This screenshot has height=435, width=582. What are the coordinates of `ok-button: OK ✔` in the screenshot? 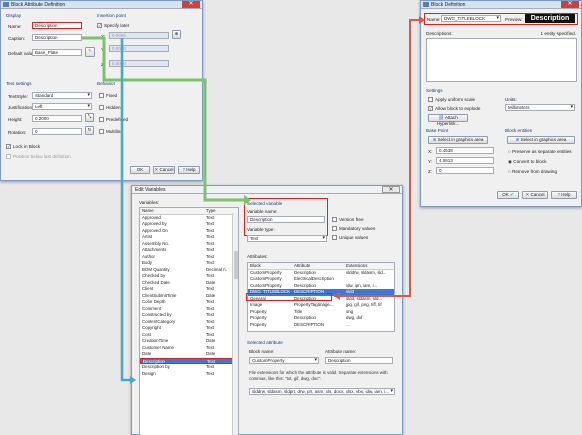 It's located at (508, 195).